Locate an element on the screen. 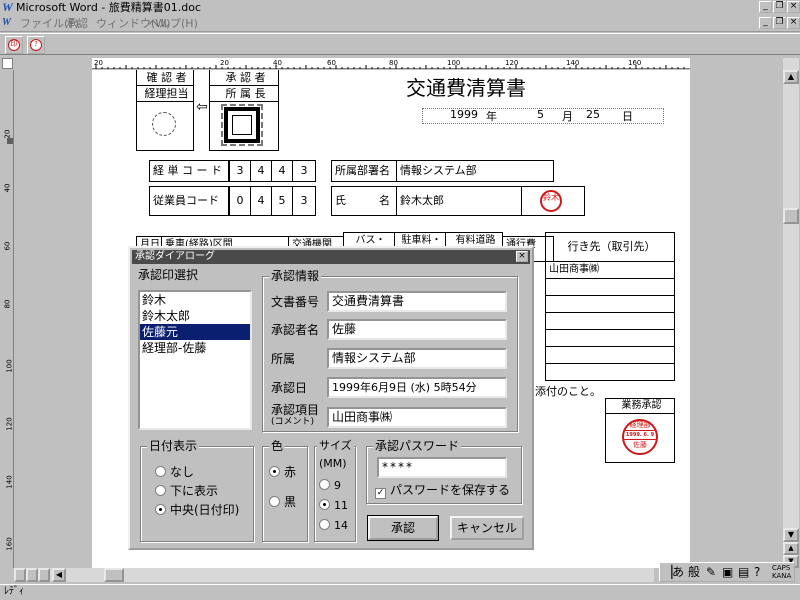 This screenshot has width=800, height=600. date-center-radio: 中央(日付印) is located at coordinates (197, 510).